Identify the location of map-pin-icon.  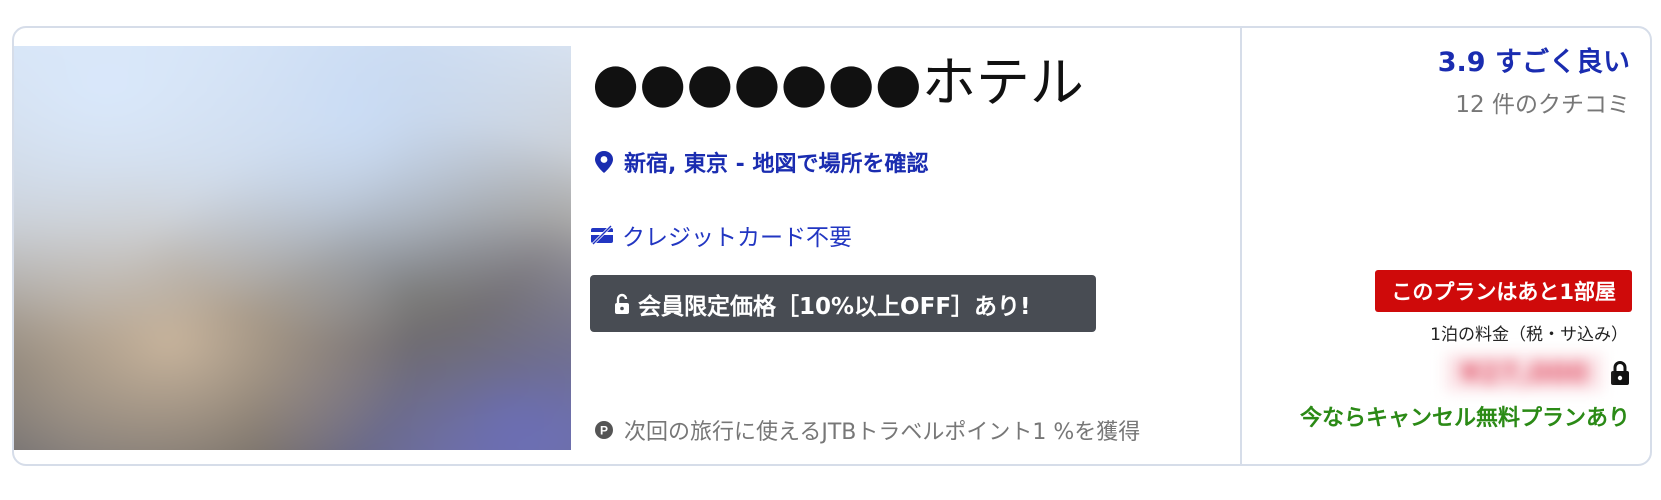
(604, 162).